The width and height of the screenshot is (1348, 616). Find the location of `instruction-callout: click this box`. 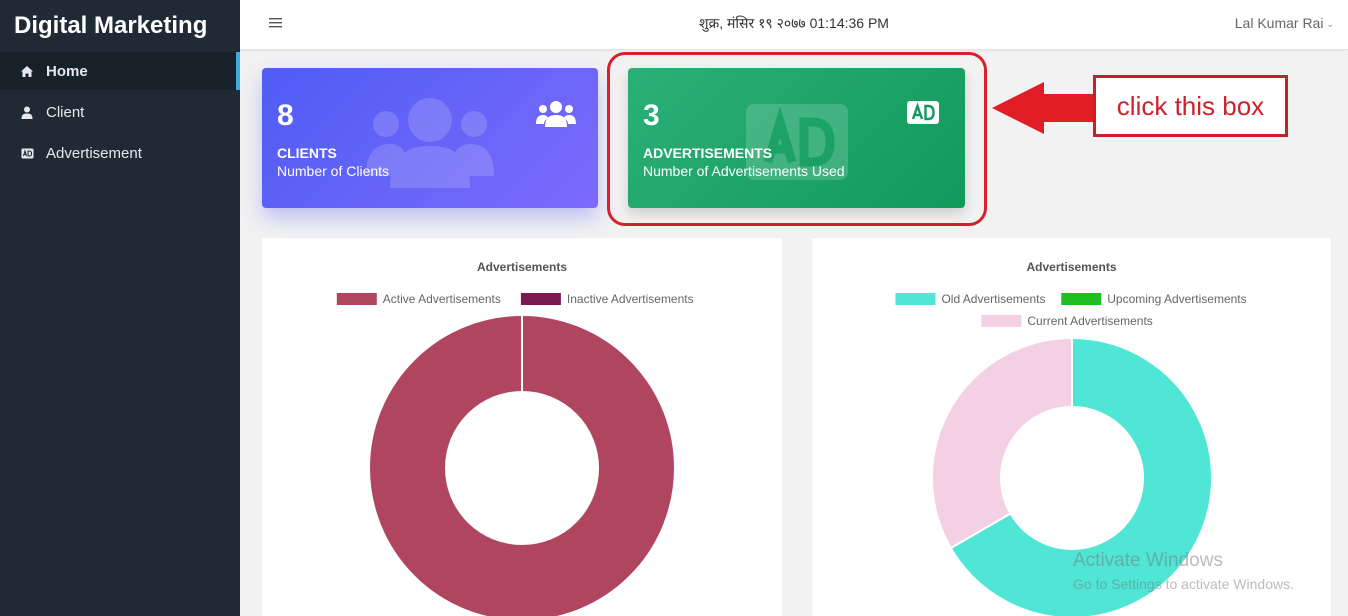

instruction-callout: click this box is located at coordinates (1190, 106).